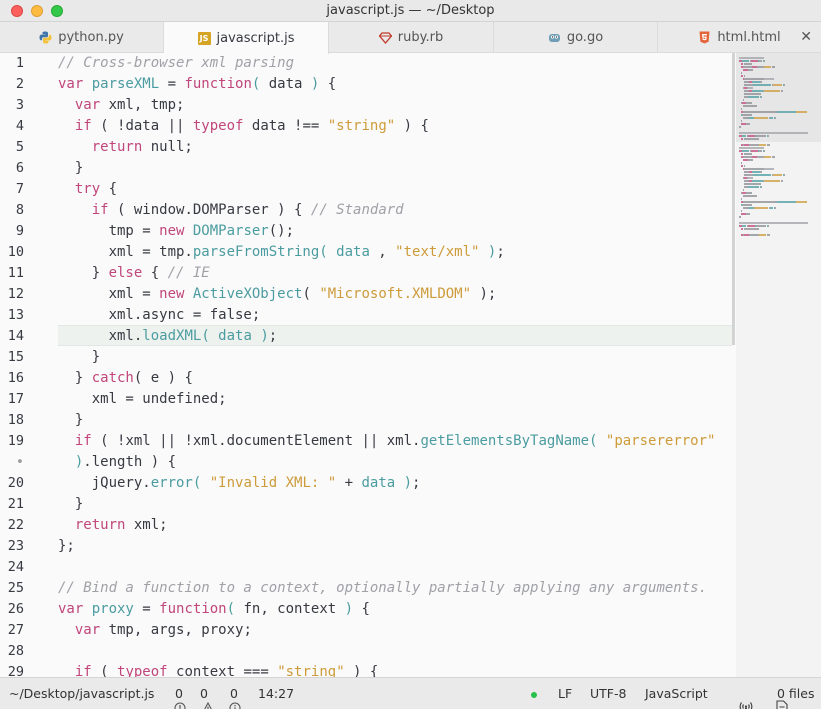 This screenshot has height=709, width=821. Describe the element at coordinates (361, 670) in the screenshot. I see `code-token: ) {` at that location.